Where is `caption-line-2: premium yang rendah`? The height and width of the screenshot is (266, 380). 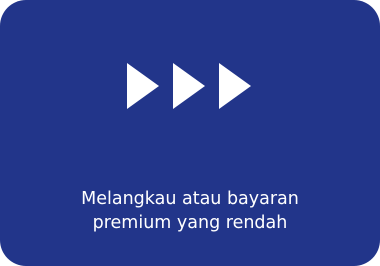
caption-line-2: premium yang rendah is located at coordinates (190, 223).